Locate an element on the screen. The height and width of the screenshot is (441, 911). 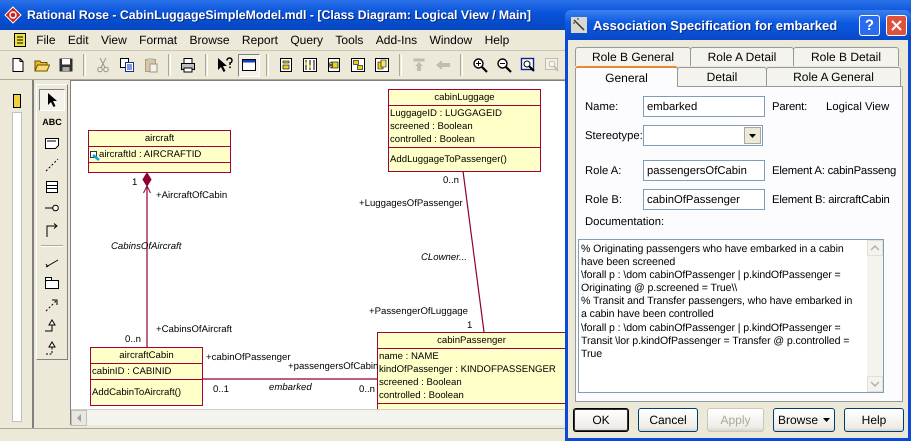
dialog-button: Cancel is located at coordinates (668, 420).